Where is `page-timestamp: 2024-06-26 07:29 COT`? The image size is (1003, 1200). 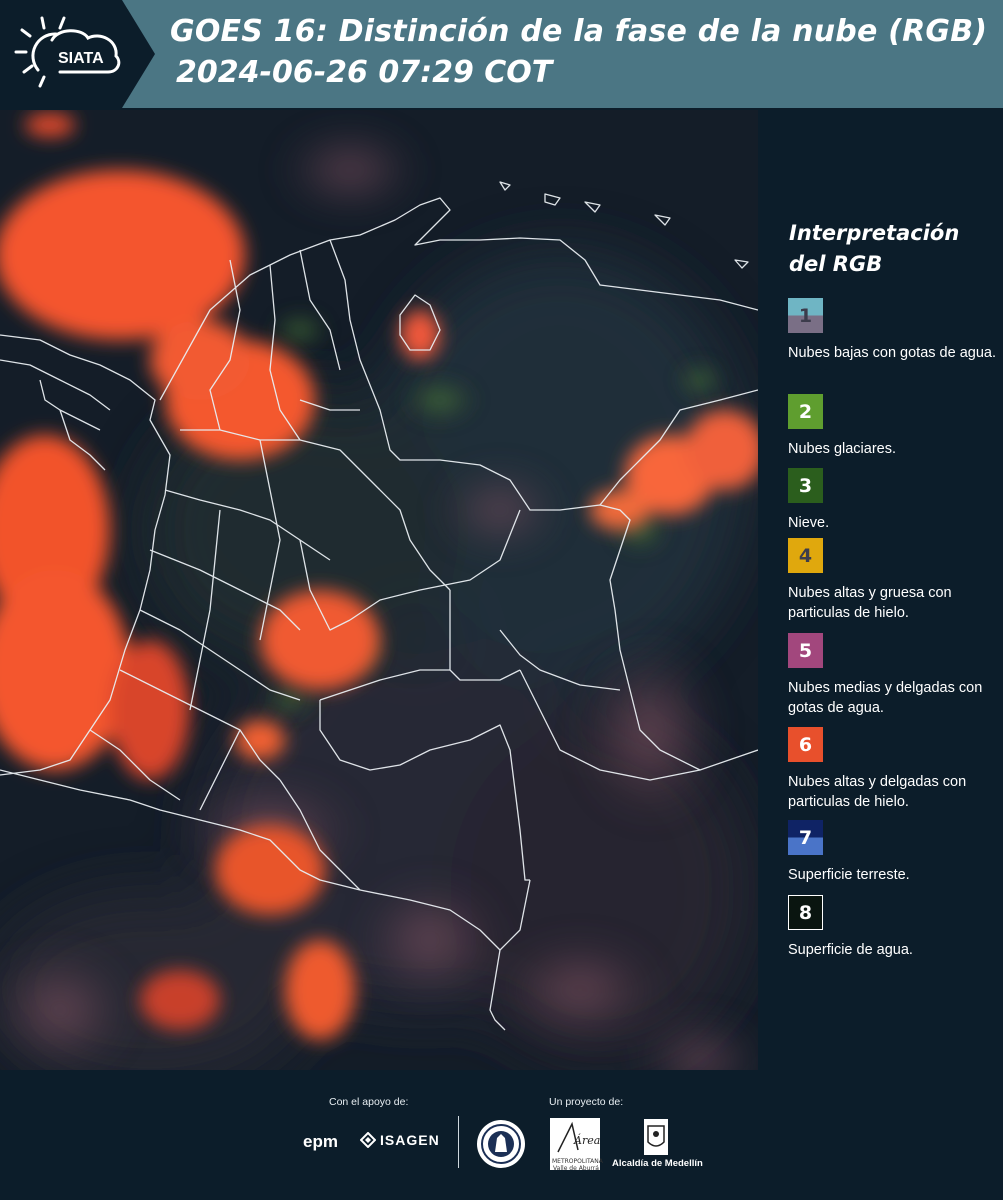 page-timestamp: 2024-06-26 07:29 COT is located at coordinates (364, 72).